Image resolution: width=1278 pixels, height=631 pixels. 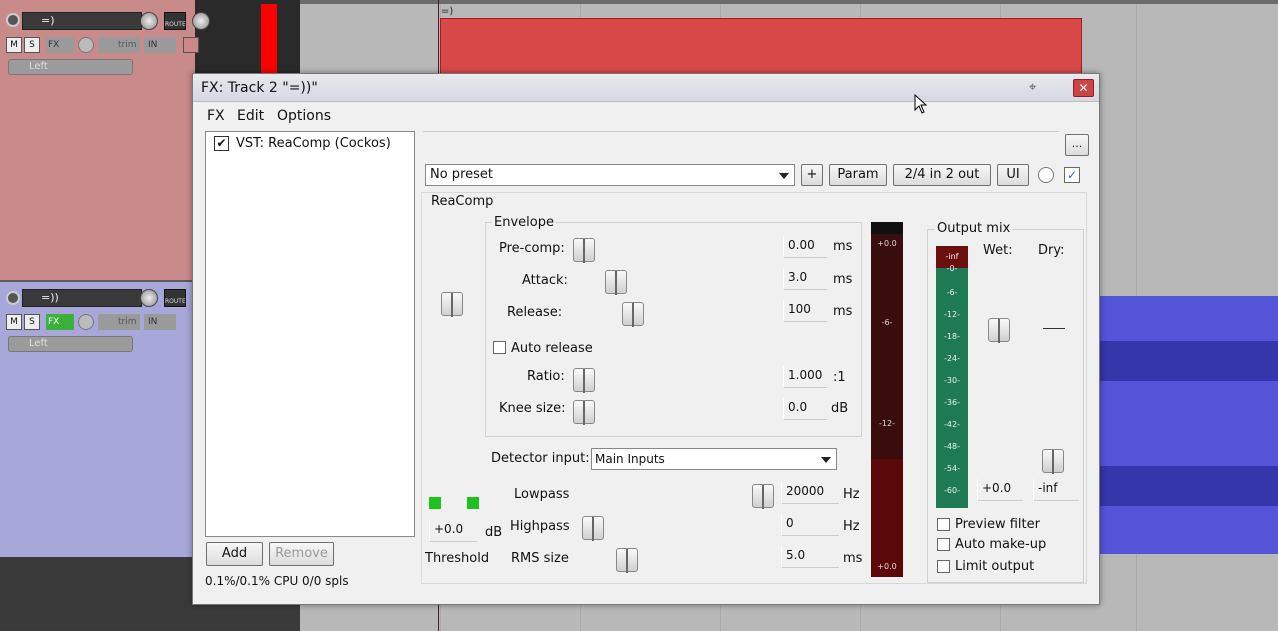 I want to click on rms-unit: ms, so click(x=853, y=558).